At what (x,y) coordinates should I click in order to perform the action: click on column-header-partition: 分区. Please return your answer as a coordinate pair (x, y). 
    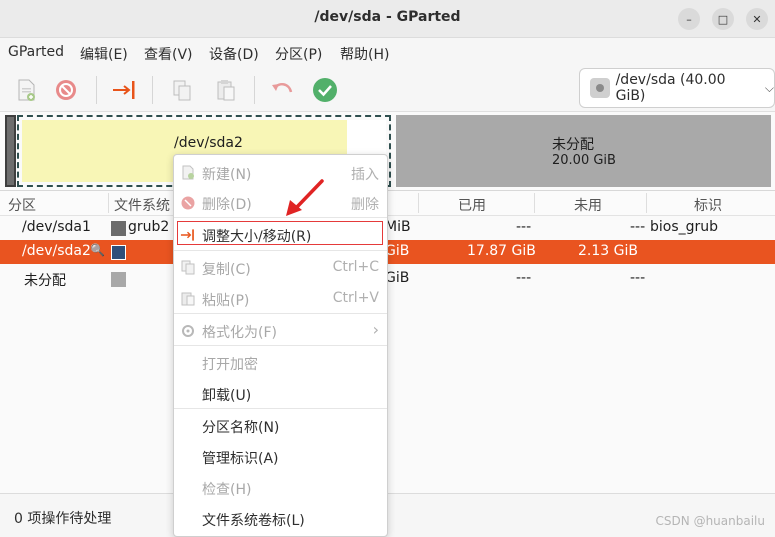
    Looking at the image, I should click on (22, 205).